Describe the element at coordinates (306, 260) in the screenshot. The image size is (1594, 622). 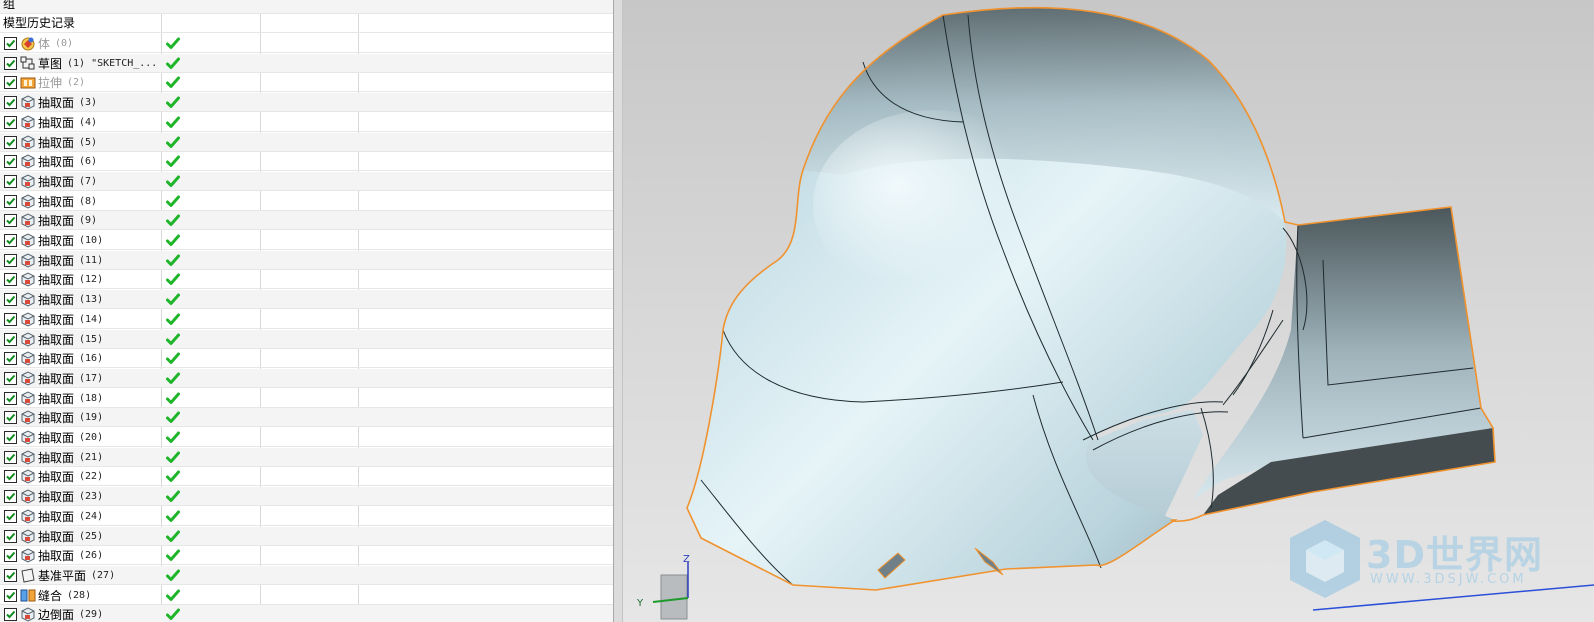
I see `feature-row: 抽取面 (11)` at that location.